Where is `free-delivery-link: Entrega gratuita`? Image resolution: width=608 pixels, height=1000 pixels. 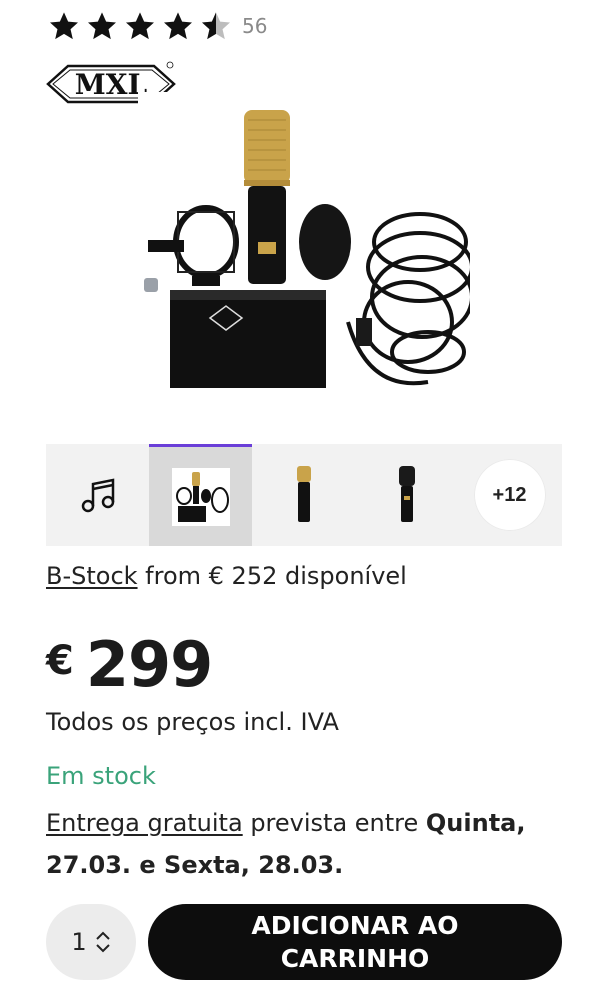
free-delivery-link: Entrega gratuita is located at coordinates (144, 823).